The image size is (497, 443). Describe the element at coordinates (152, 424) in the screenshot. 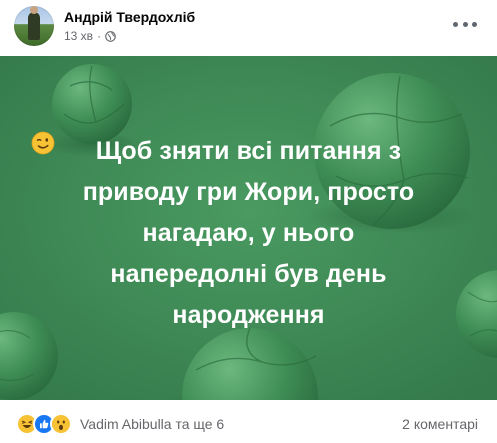

I see `reactors-link: Vadim Abibulla та ще 6` at that location.